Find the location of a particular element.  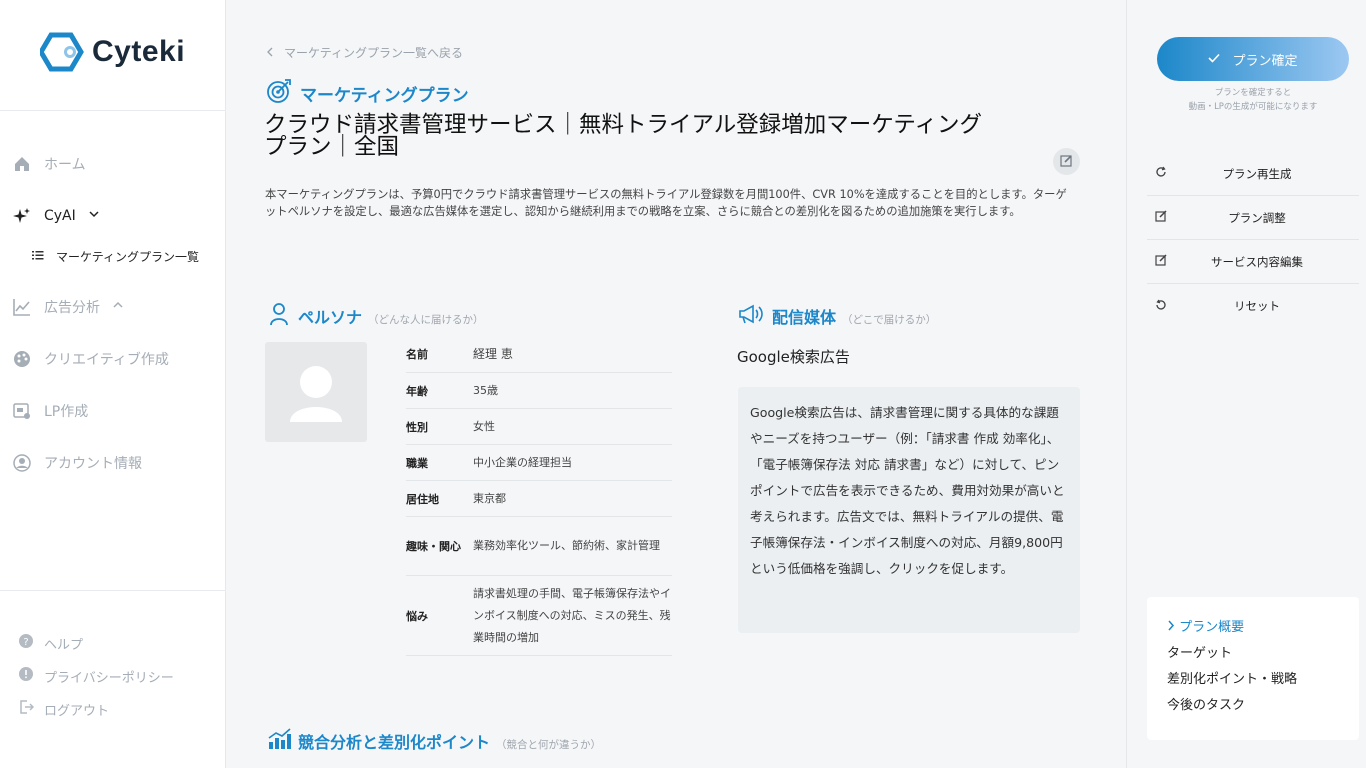

sidebar-item-lp: LP作成 is located at coordinates (50, 411).